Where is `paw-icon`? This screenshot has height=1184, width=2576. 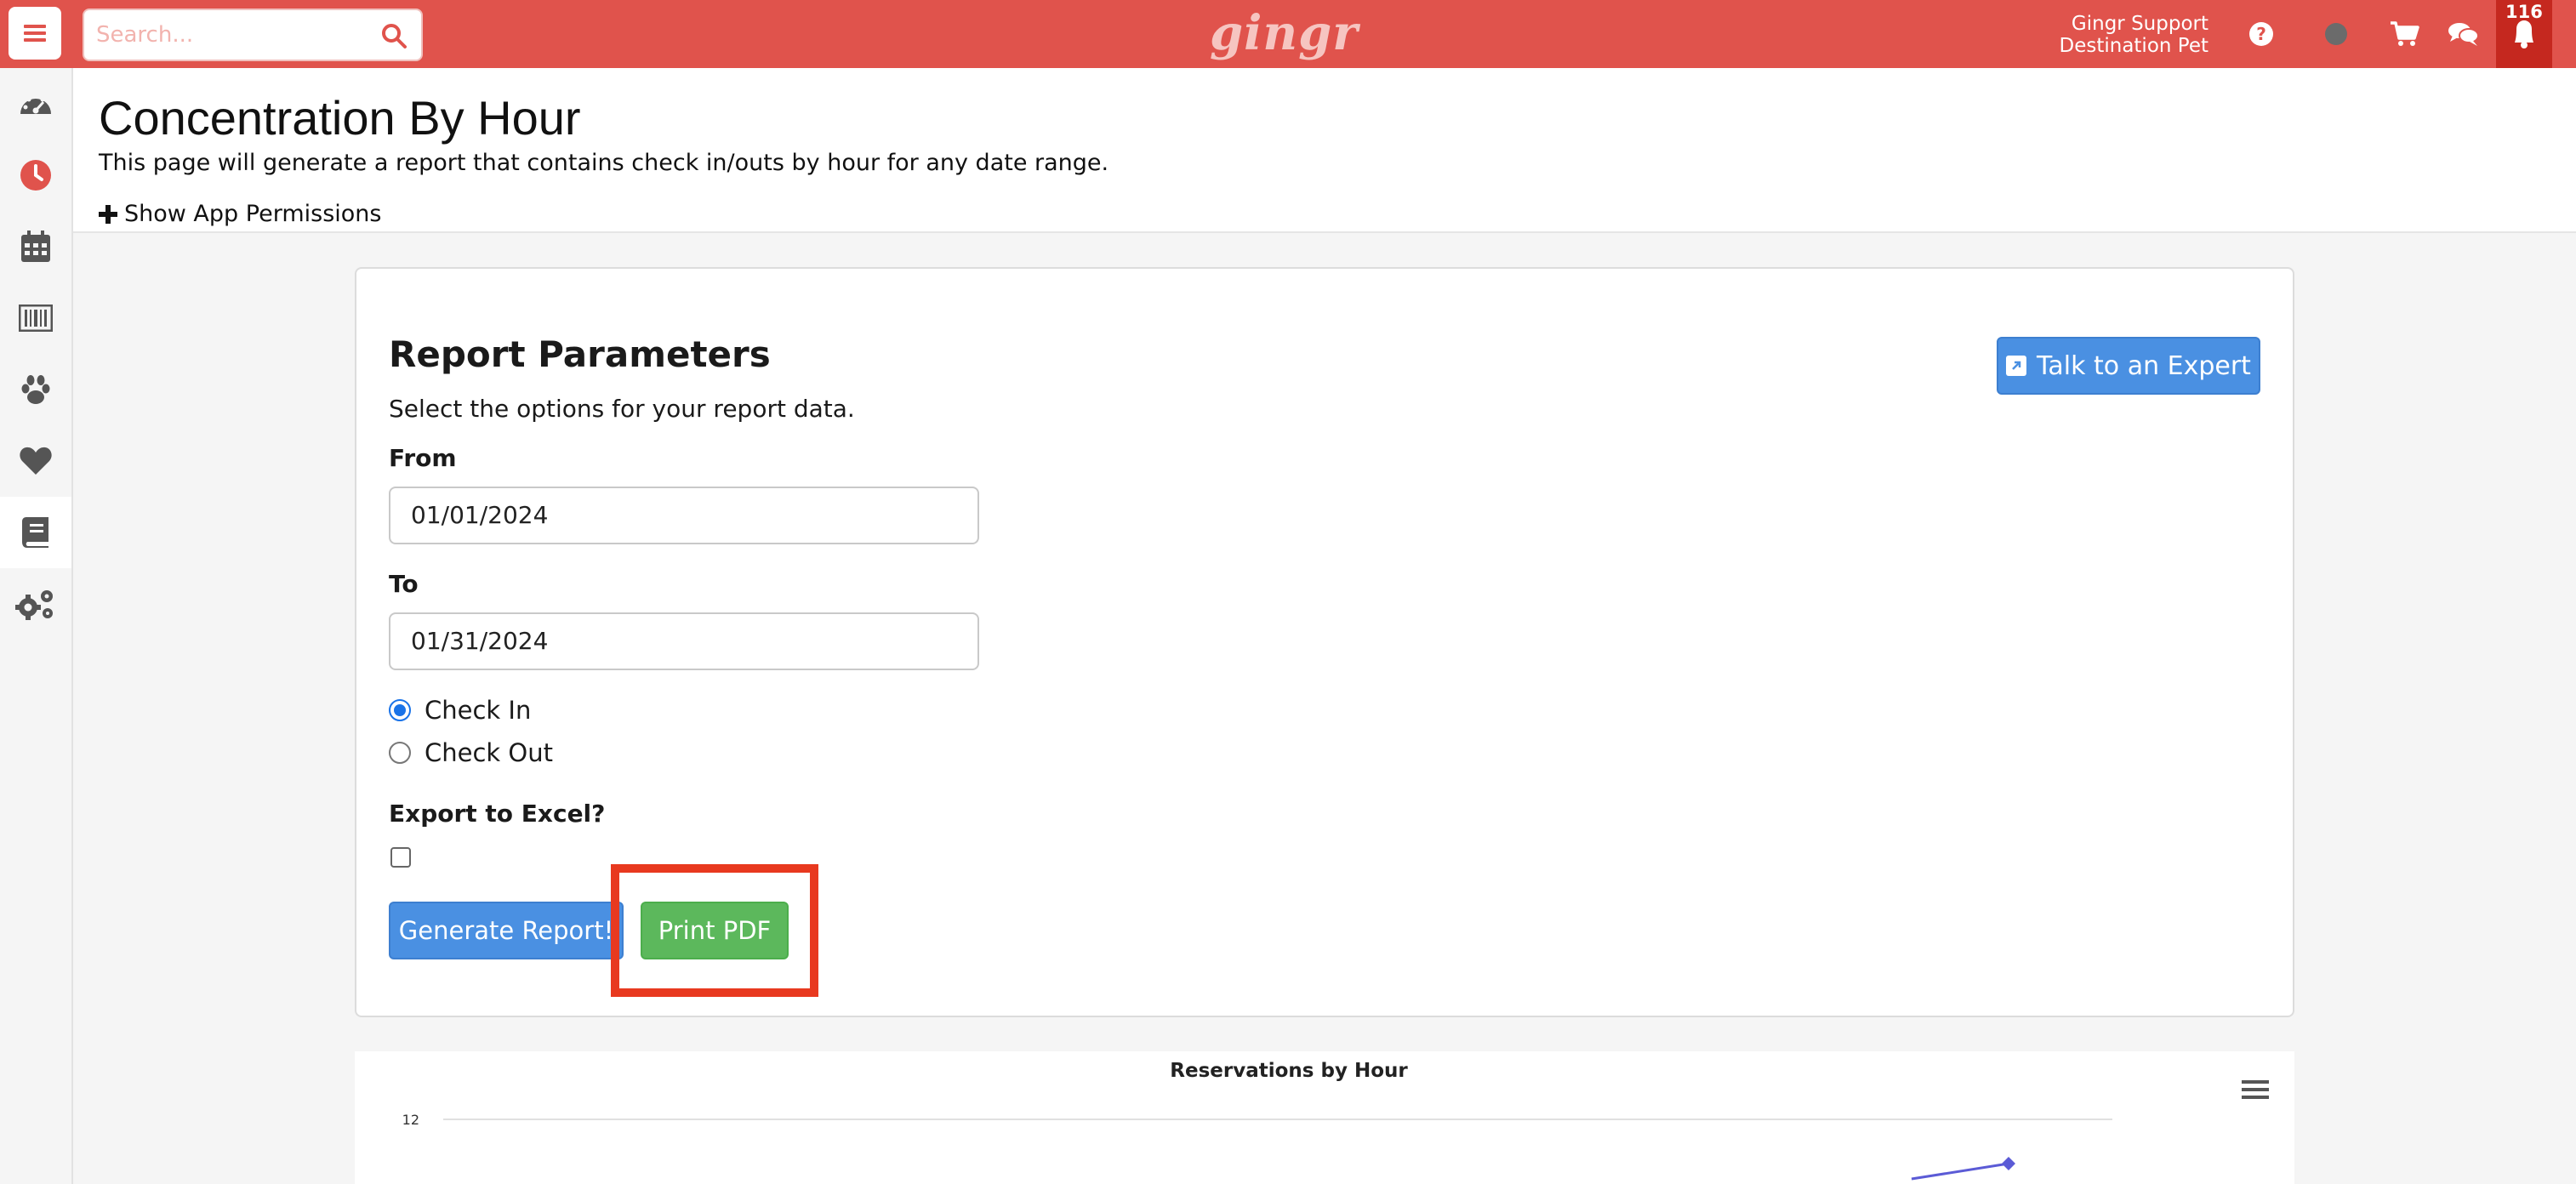 paw-icon is located at coordinates (35, 389).